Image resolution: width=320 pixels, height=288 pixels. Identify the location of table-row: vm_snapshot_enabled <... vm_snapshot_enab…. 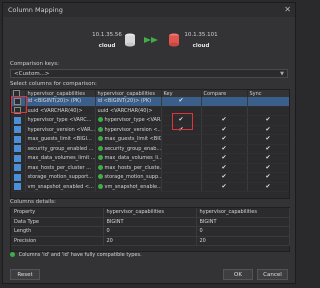
(150, 187).